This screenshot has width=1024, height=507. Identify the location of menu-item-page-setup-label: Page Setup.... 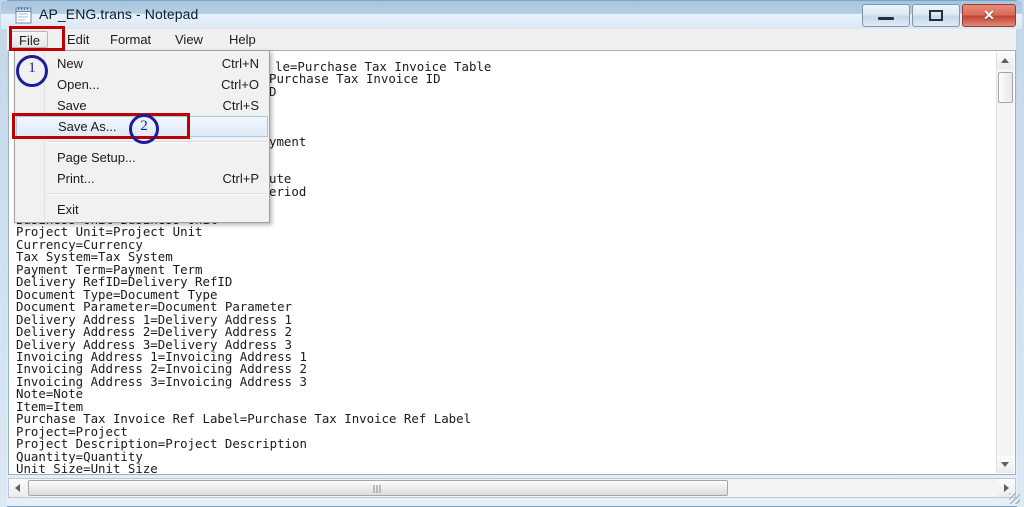
(96, 157).